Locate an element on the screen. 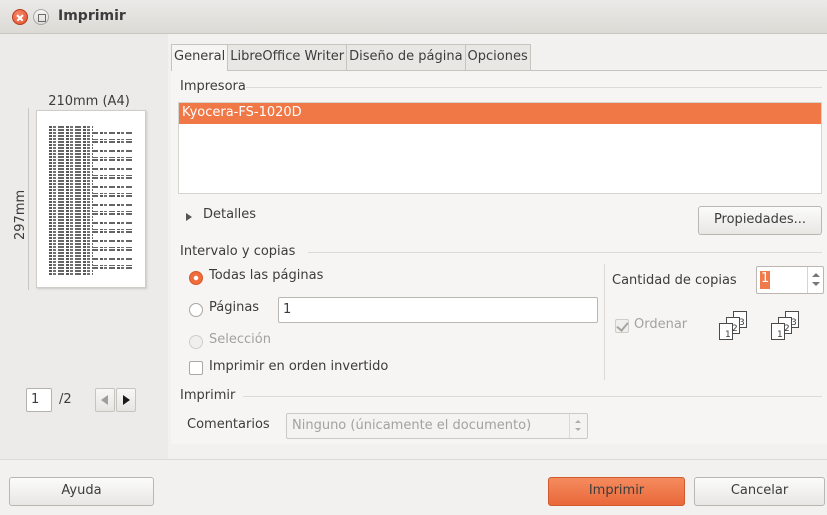 The image size is (827, 515). print-section-rule is located at coordinates (532, 396).